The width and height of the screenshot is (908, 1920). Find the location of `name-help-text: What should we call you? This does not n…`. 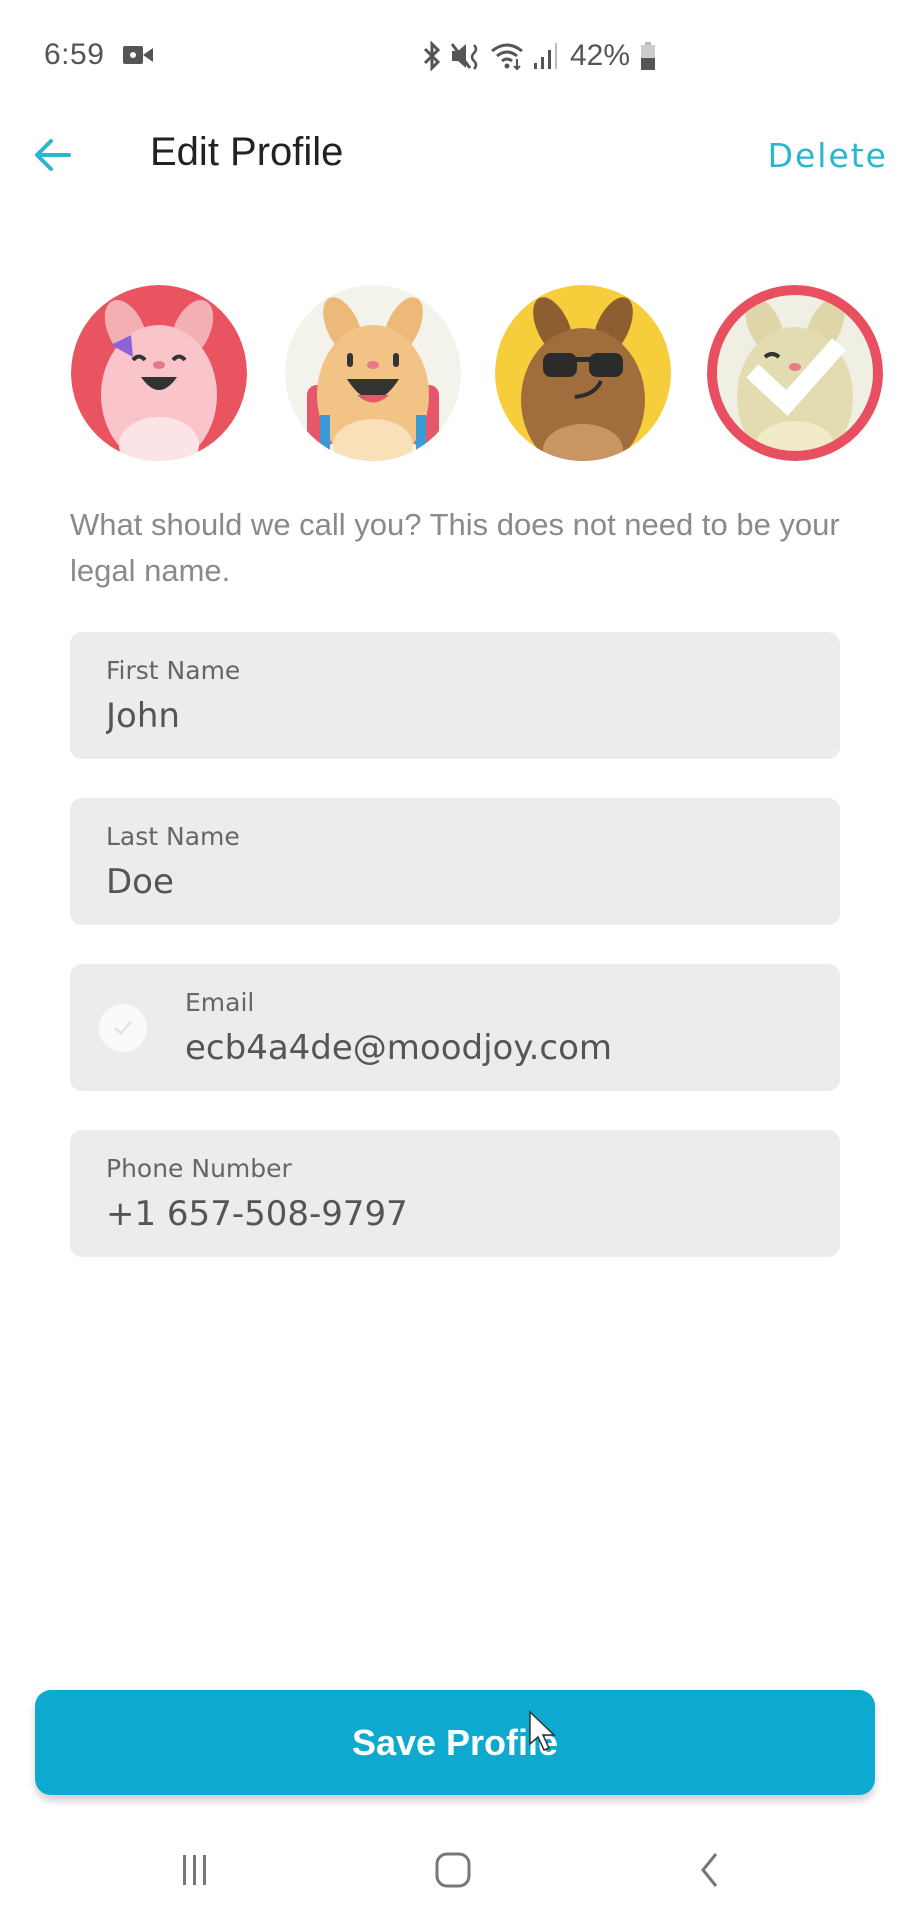

name-help-text: What should we call you? This does not n… is located at coordinates (455, 547).